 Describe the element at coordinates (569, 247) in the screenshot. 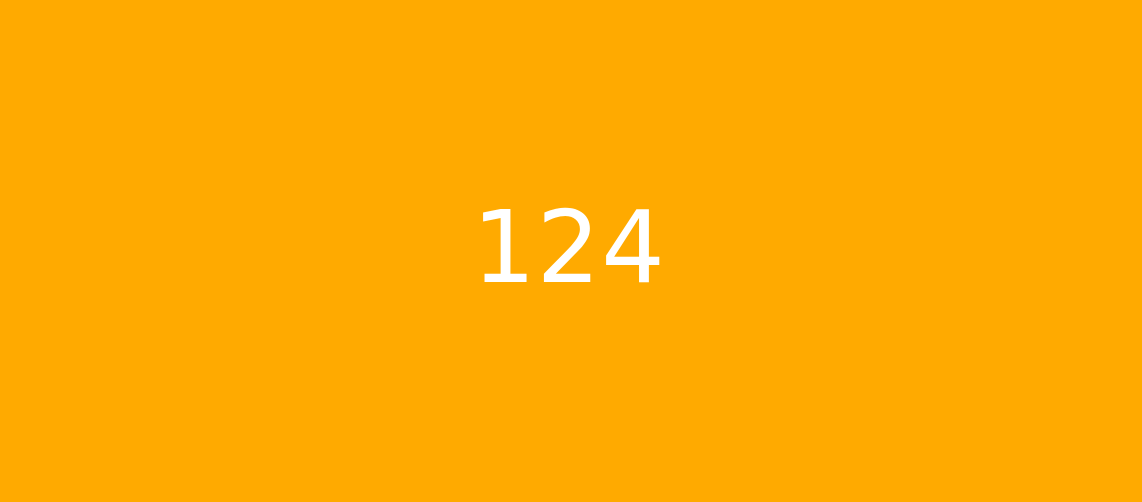

I see `tile-value: 124` at that location.